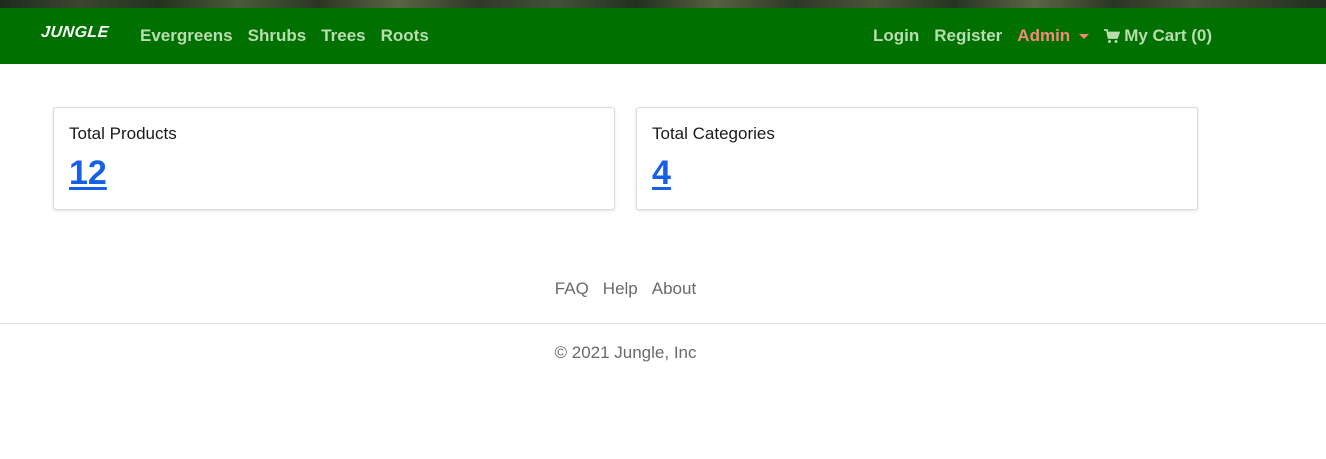 The image size is (1326, 459). What do you see at coordinates (277, 36) in the screenshot?
I see `nav-shrubs: Shrubs` at bounding box center [277, 36].